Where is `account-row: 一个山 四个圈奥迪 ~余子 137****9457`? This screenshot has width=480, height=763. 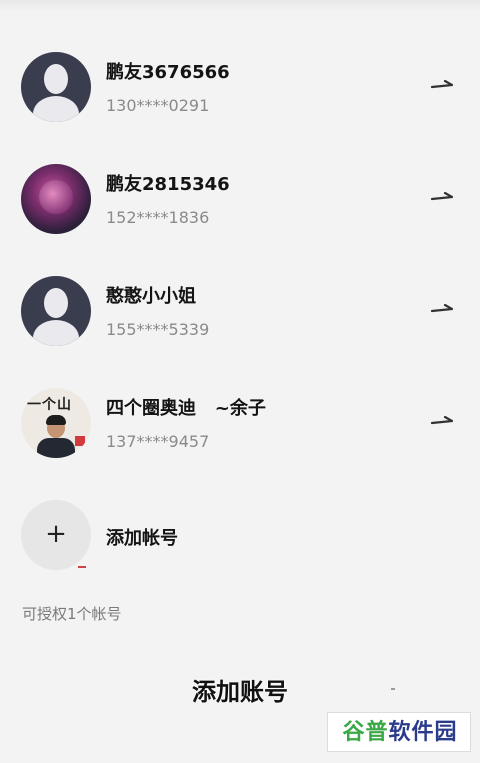 account-row: 一个山 四个圈奥迪 ~余子 137****9457 is located at coordinates (240, 433).